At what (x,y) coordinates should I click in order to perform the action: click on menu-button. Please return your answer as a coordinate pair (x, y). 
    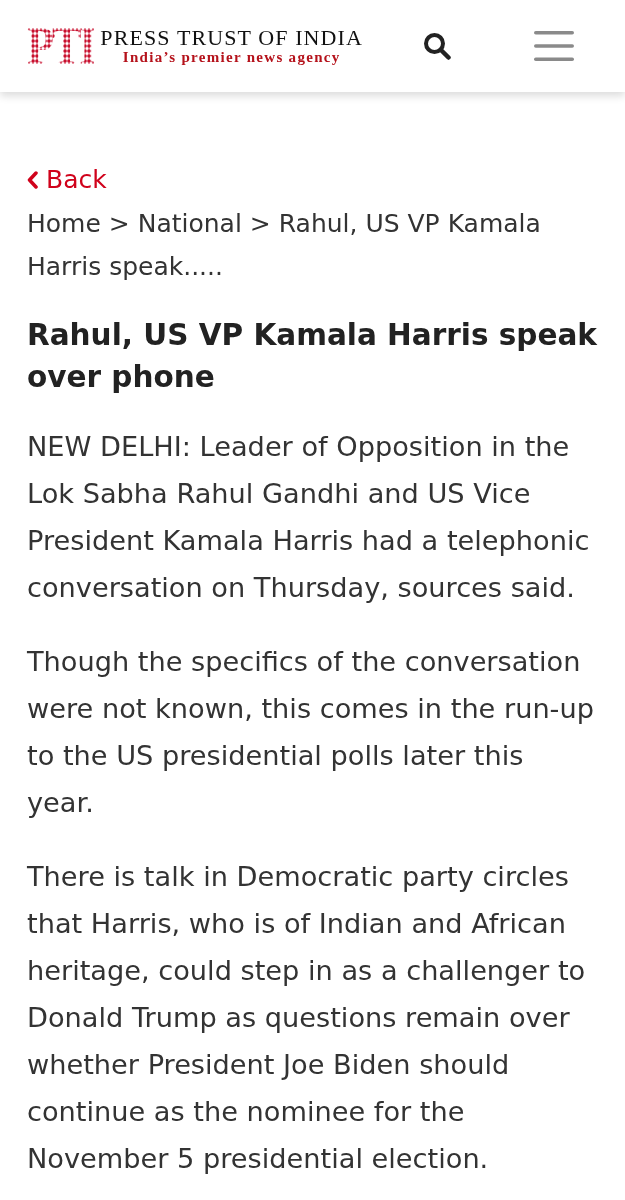
    Looking at the image, I should click on (554, 46).